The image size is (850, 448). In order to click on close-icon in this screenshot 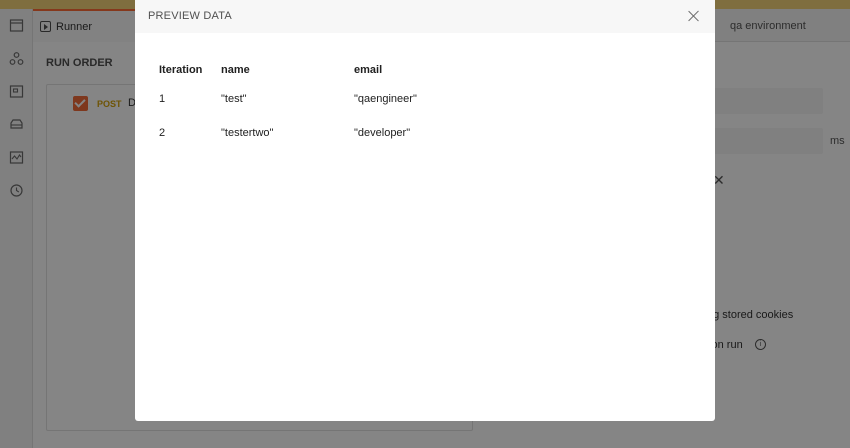, I will do `click(694, 16)`.